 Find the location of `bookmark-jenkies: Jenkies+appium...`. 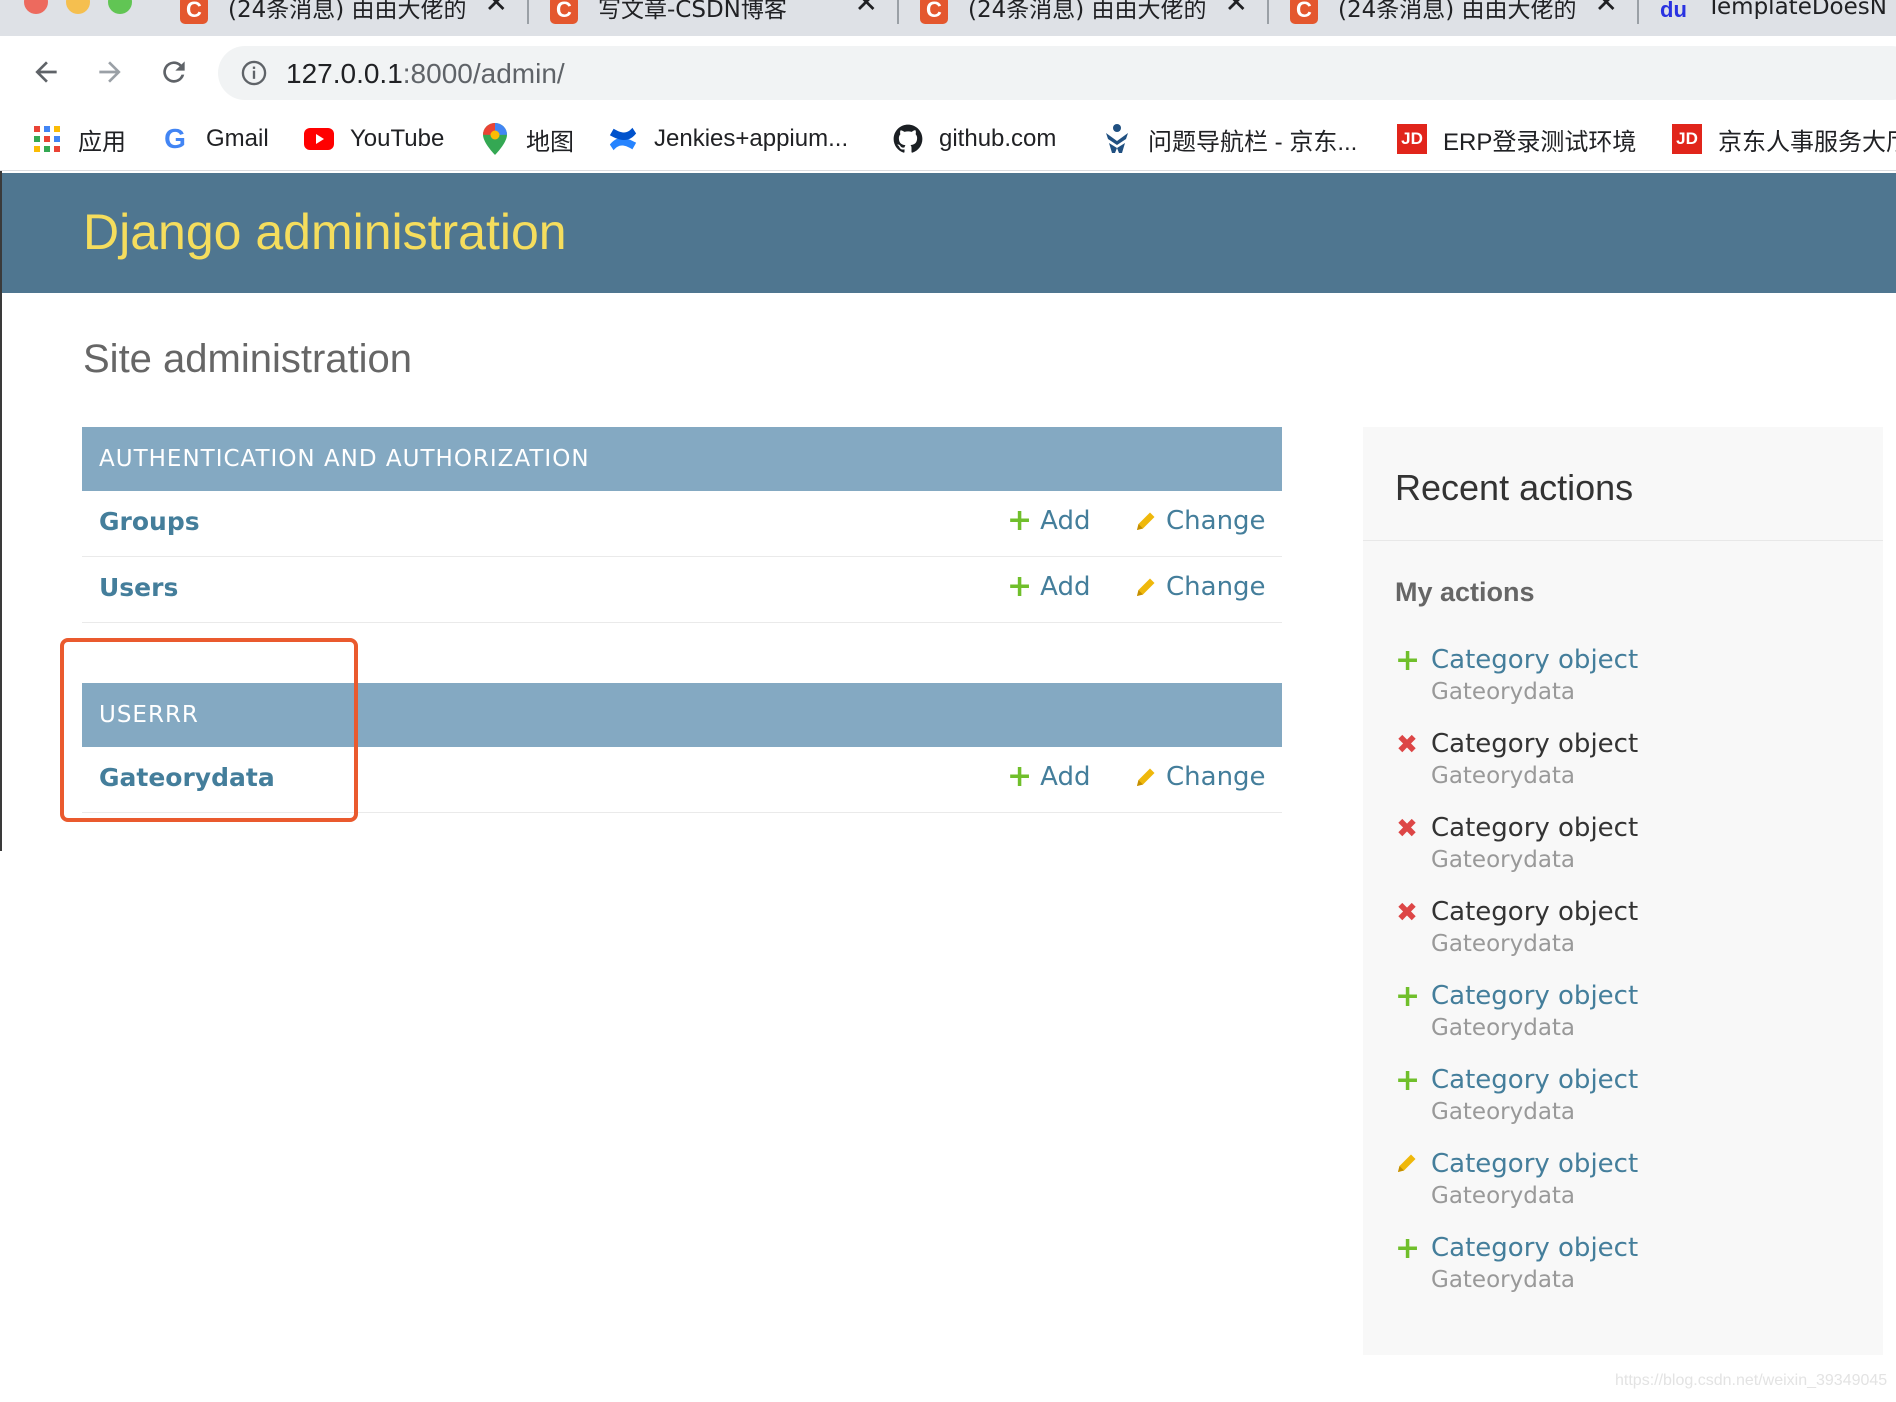

bookmark-jenkies: Jenkies+appium... is located at coordinates (728, 139).